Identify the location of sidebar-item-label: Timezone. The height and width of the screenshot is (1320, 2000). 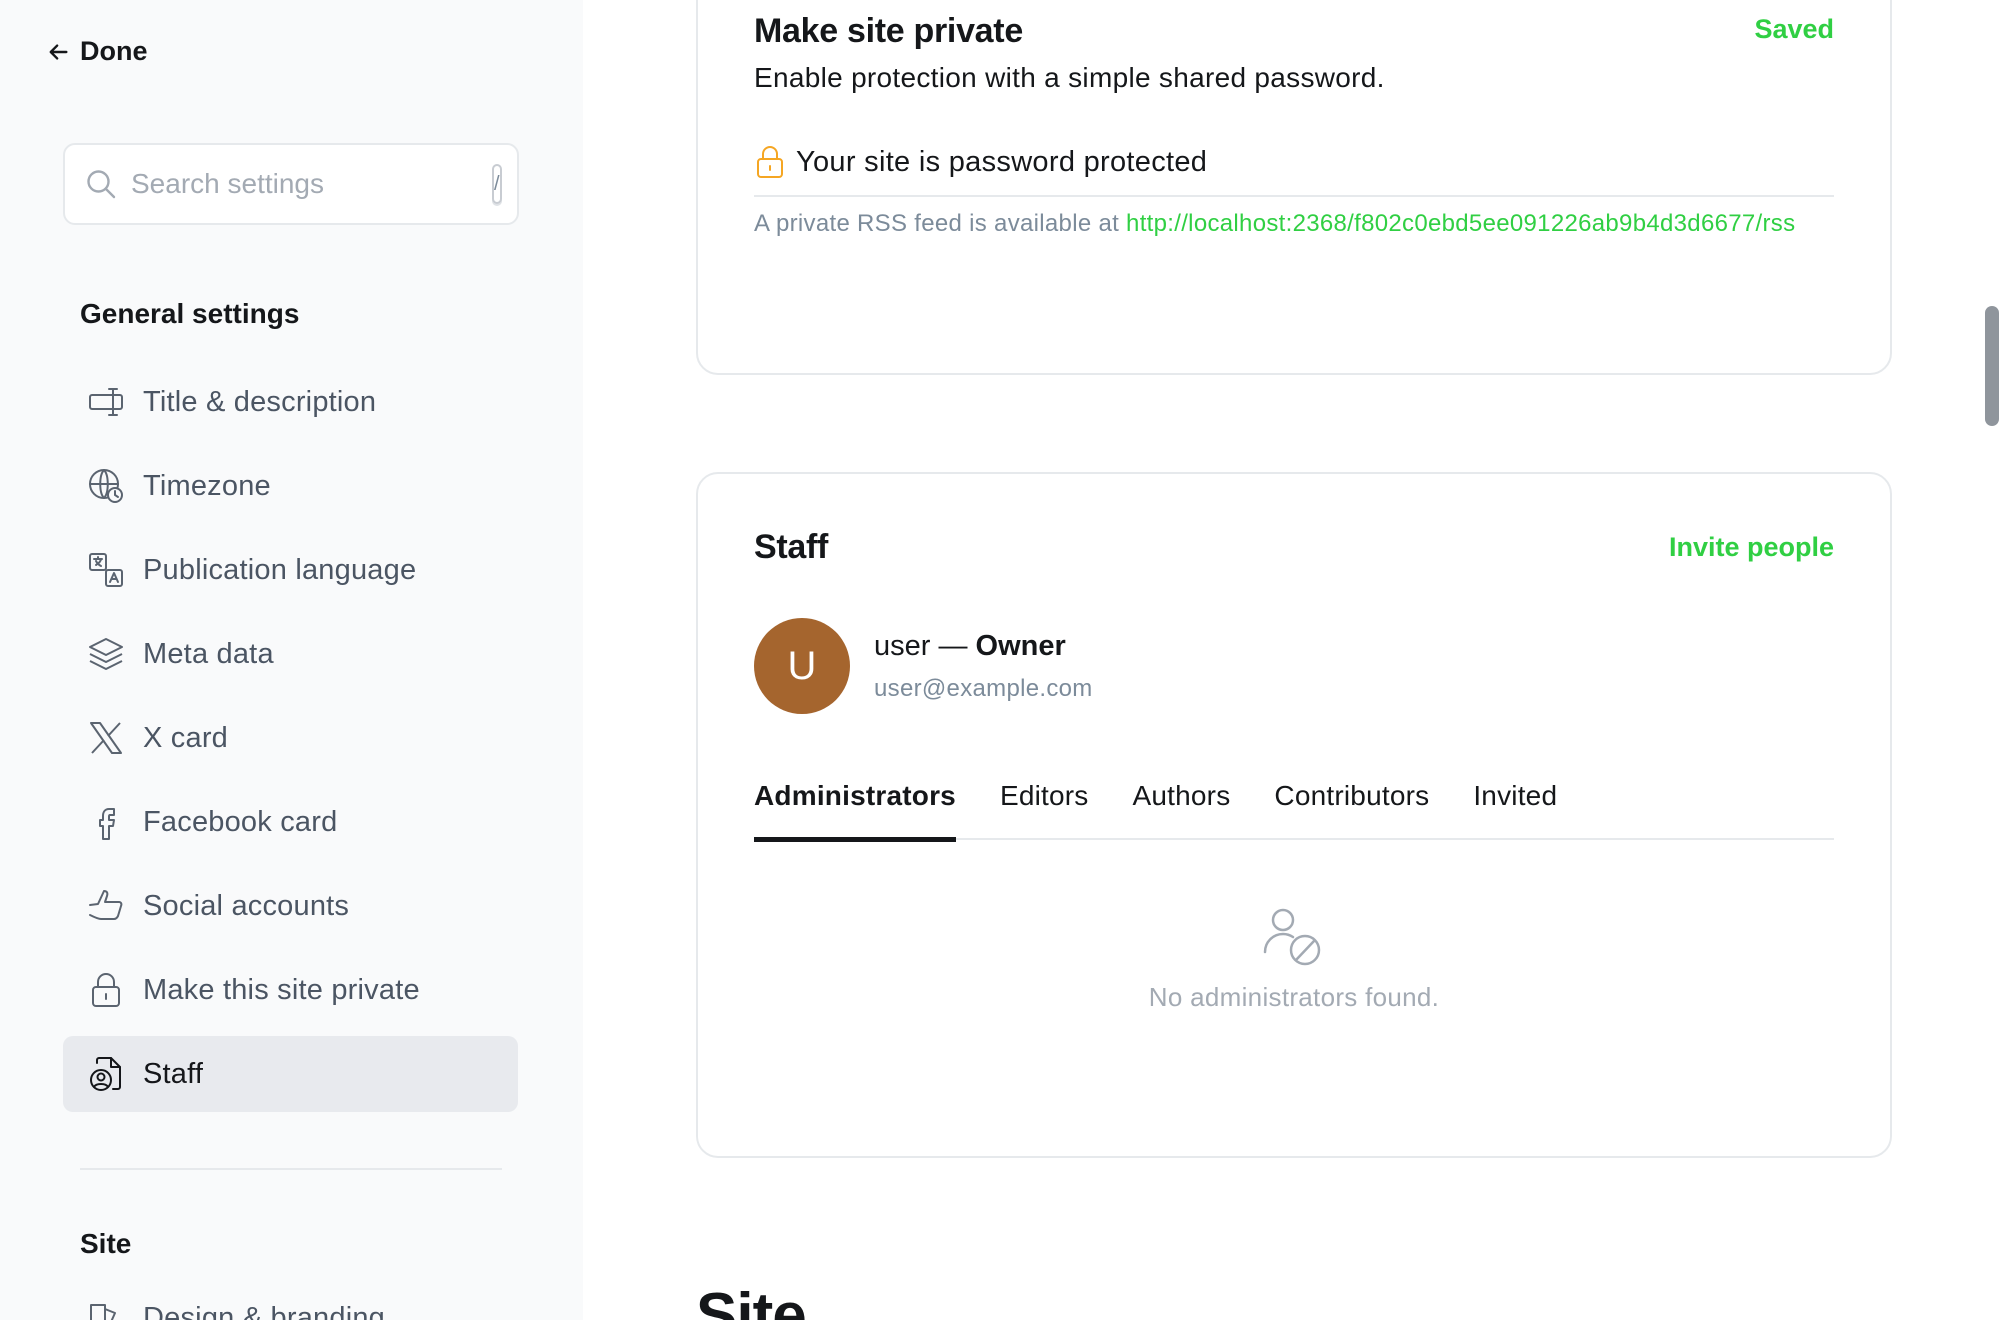
(207, 485).